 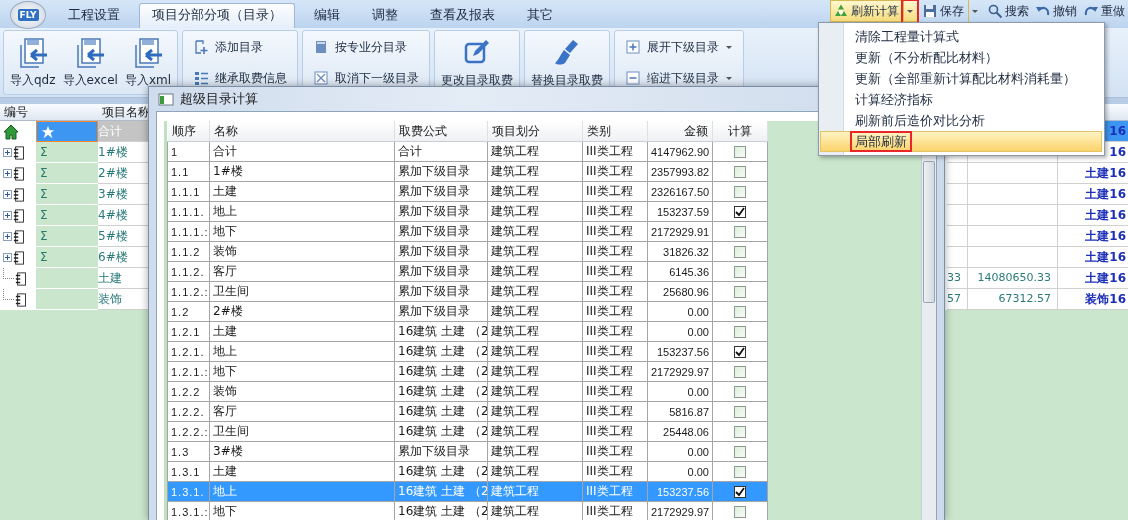 I want to click on order-cell: 1.3, so click(x=188, y=451).